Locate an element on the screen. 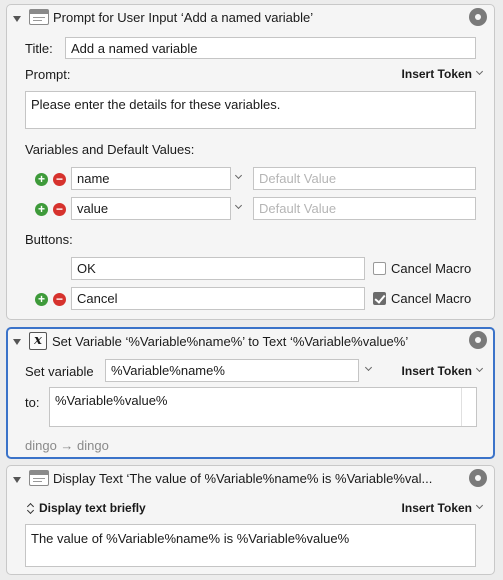  display-window-icon is located at coordinates (39, 478).